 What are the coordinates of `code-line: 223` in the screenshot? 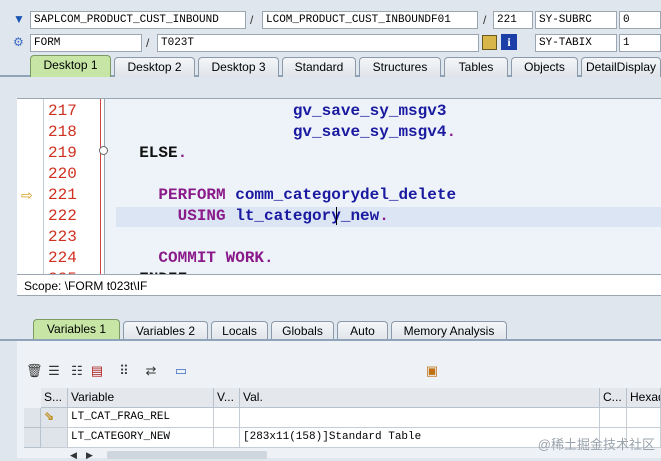 It's located at (339, 237).